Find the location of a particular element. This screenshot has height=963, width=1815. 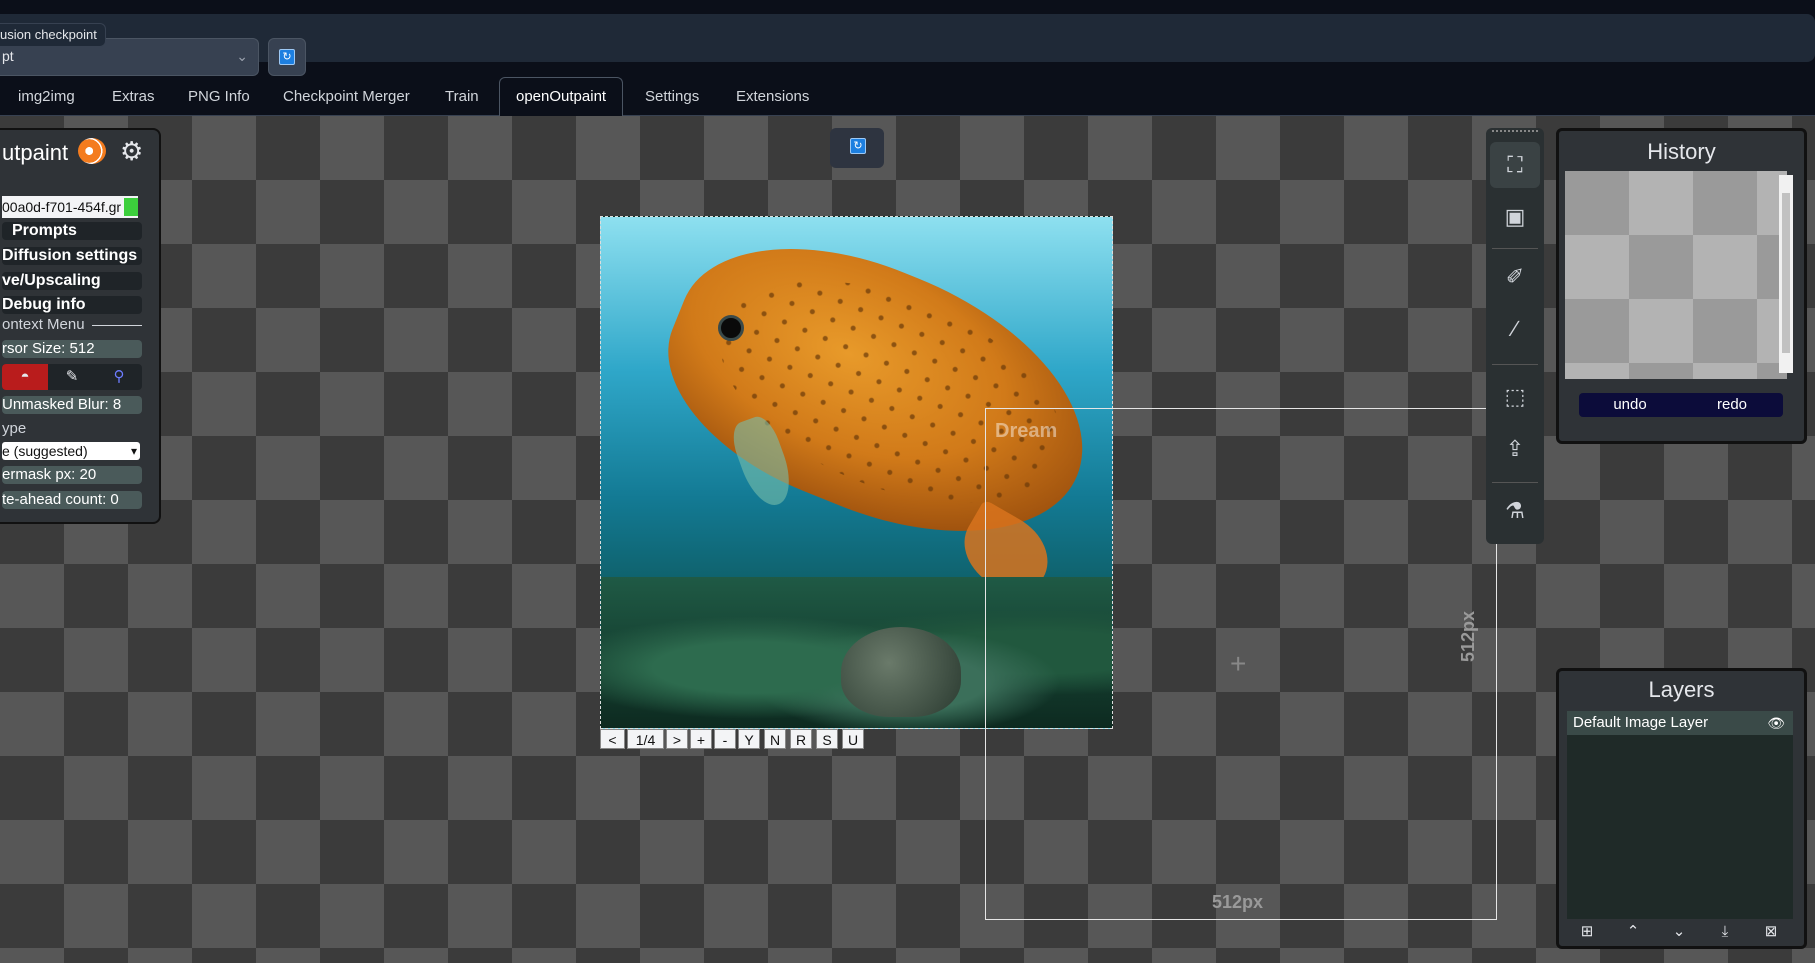

save-button: S is located at coordinates (827, 739).